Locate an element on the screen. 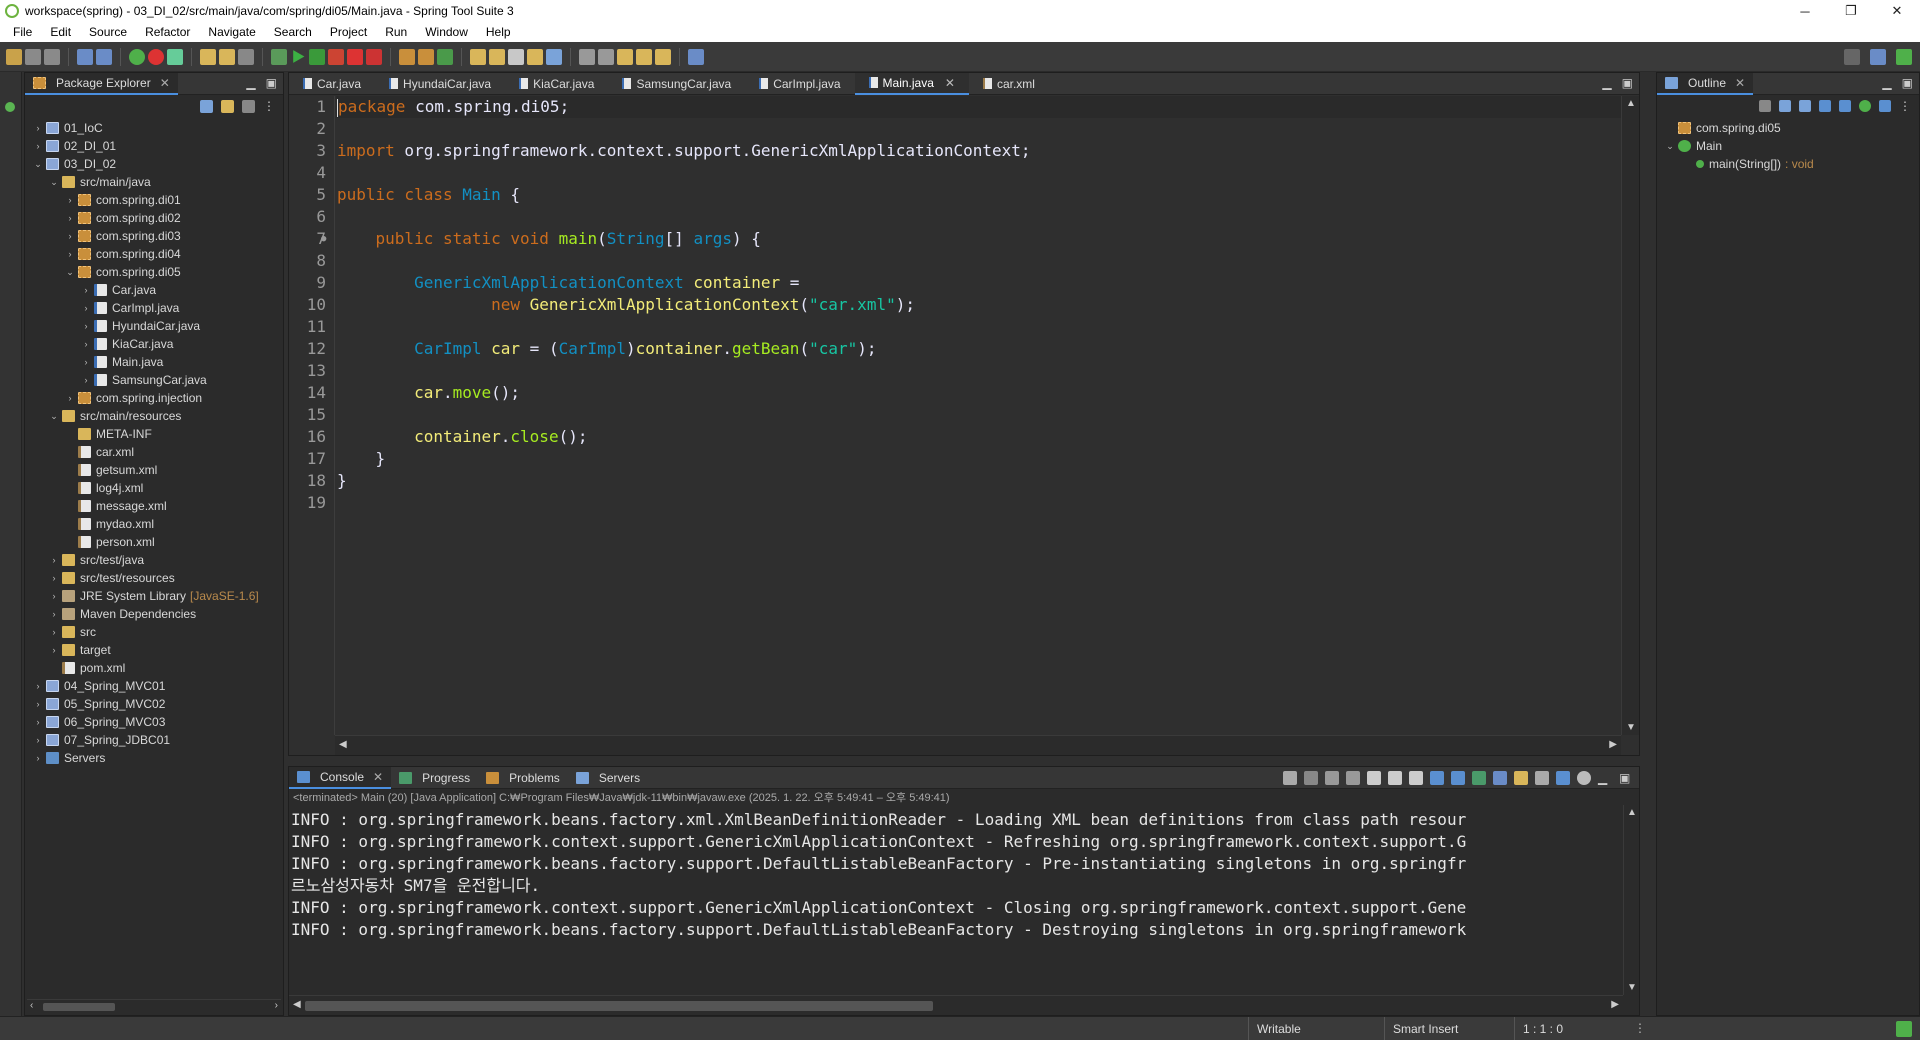 The width and height of the screenshot is (1920, 1040). boot-dashboard-icon is located at coordinates (137, 56).